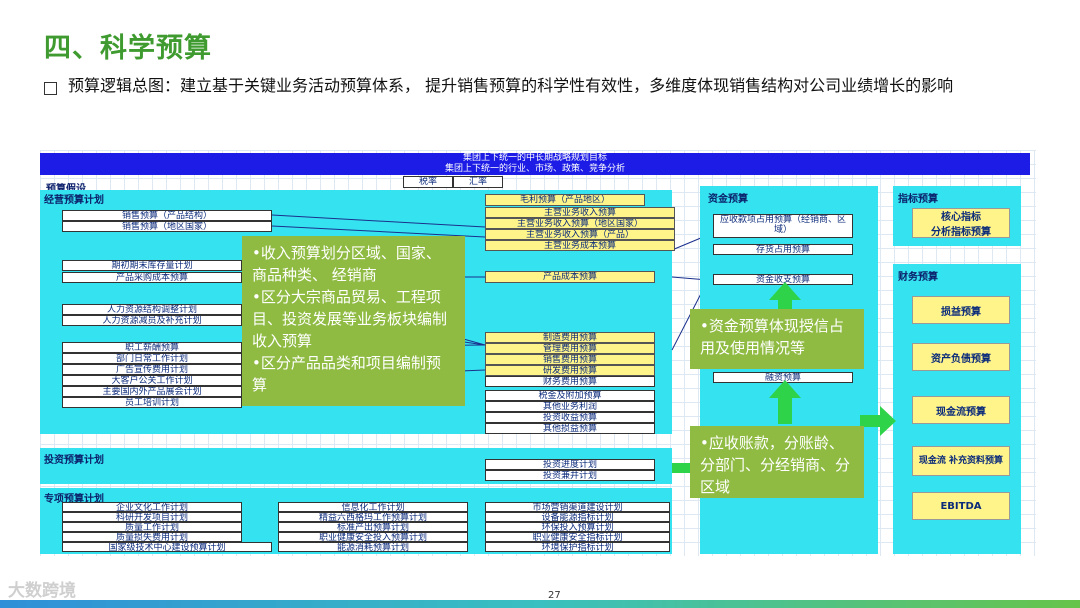 The height and width of the screenshot is (608, 1080). I want to click on revenue-note-line: •收入预算划分区域、国家、商品种类、 经销商, so click(346, 264).